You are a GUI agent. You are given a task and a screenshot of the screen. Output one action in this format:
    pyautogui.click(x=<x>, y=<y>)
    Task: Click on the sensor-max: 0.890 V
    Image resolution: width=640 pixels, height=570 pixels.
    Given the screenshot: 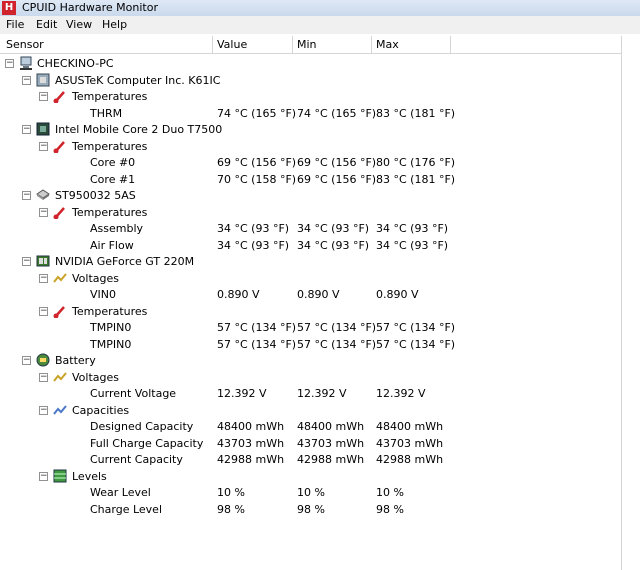 What is the action you would take?
    pyautogui.click(x=397, y=294)
    